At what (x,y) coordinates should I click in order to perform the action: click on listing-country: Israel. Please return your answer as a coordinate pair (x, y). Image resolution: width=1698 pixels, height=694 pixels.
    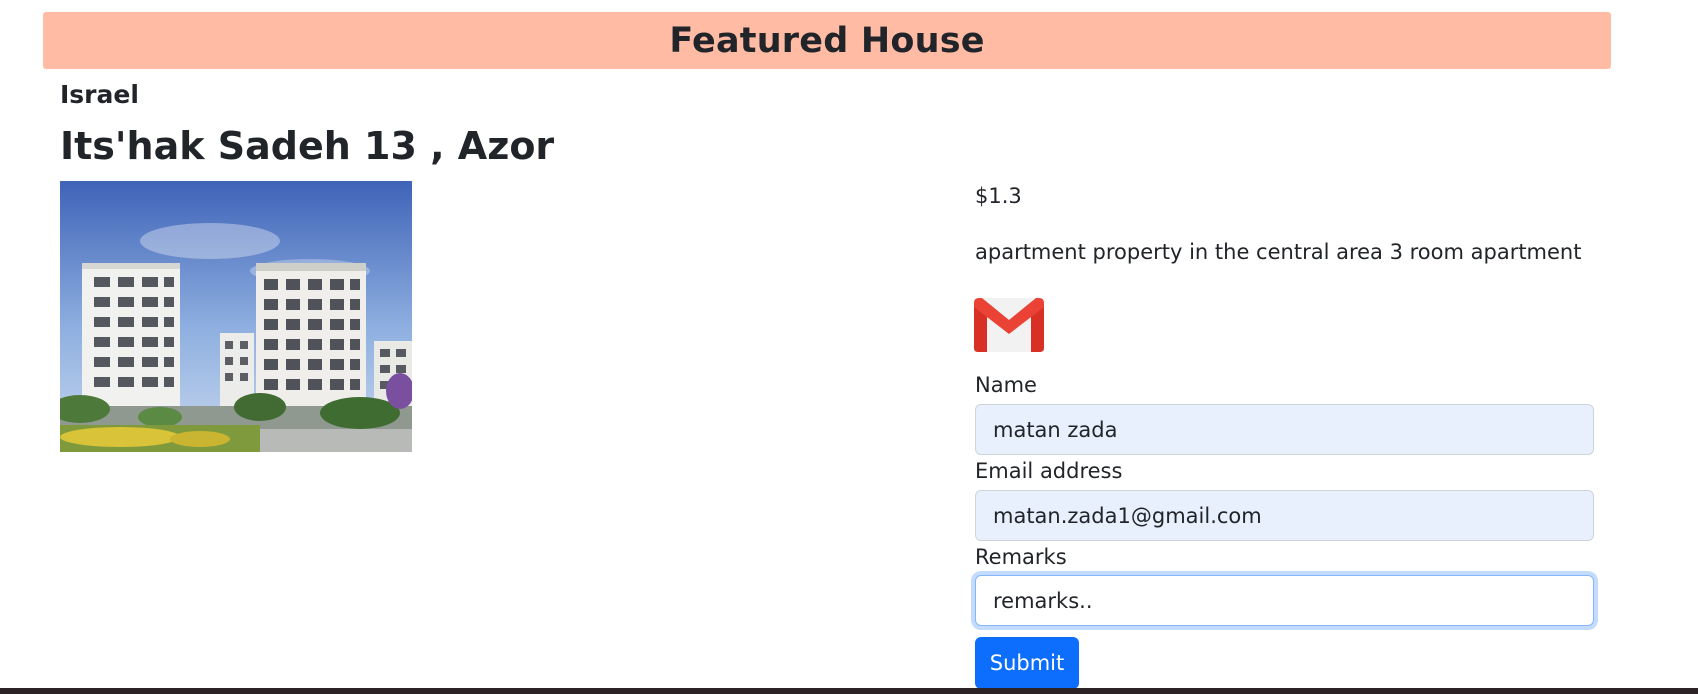
    Looking at the image, I should click on (99, 94).